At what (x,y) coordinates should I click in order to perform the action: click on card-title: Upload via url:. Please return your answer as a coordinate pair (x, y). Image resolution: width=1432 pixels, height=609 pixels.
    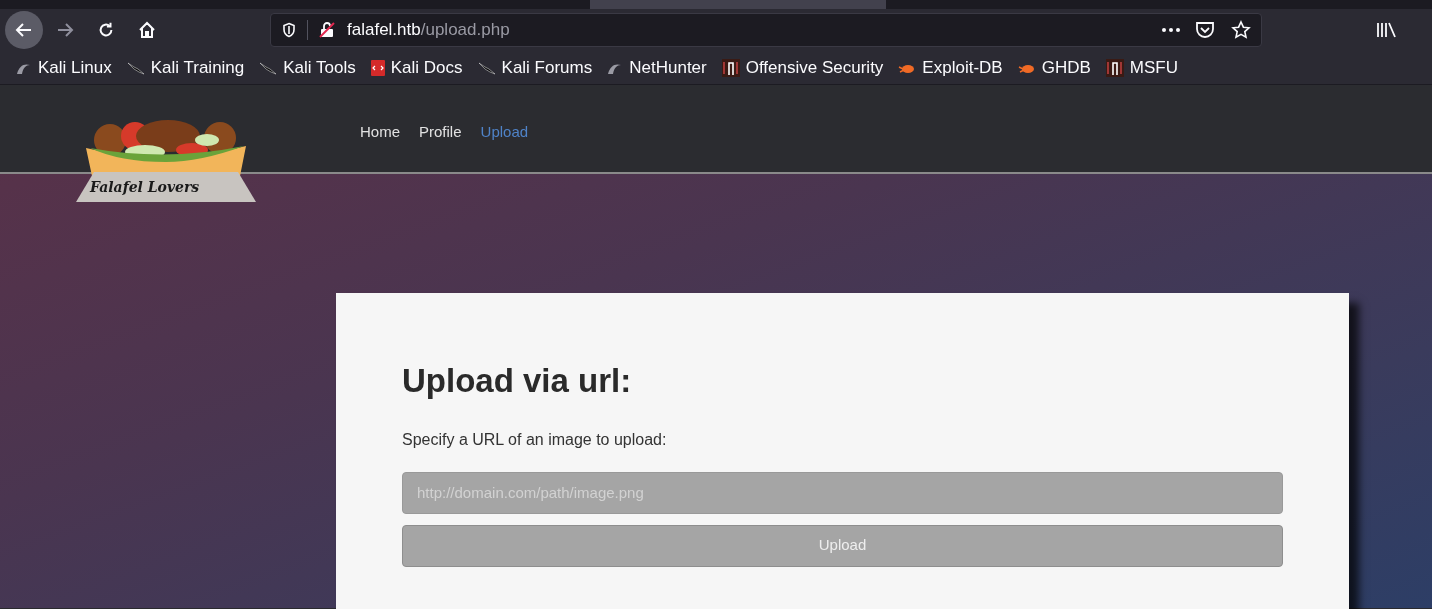
    Looking at the image, I should click on (517, 381).